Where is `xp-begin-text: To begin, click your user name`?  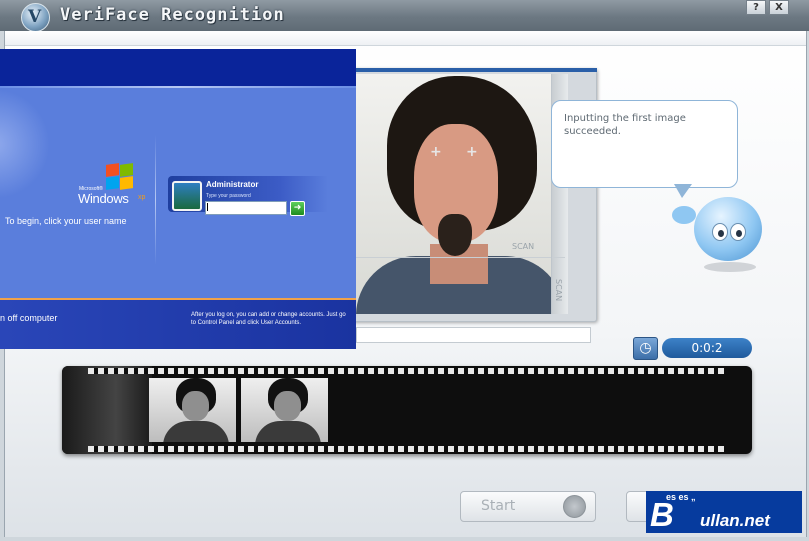 xp-begin-text: To begin, click your user name is located at coordinates (66, 221).